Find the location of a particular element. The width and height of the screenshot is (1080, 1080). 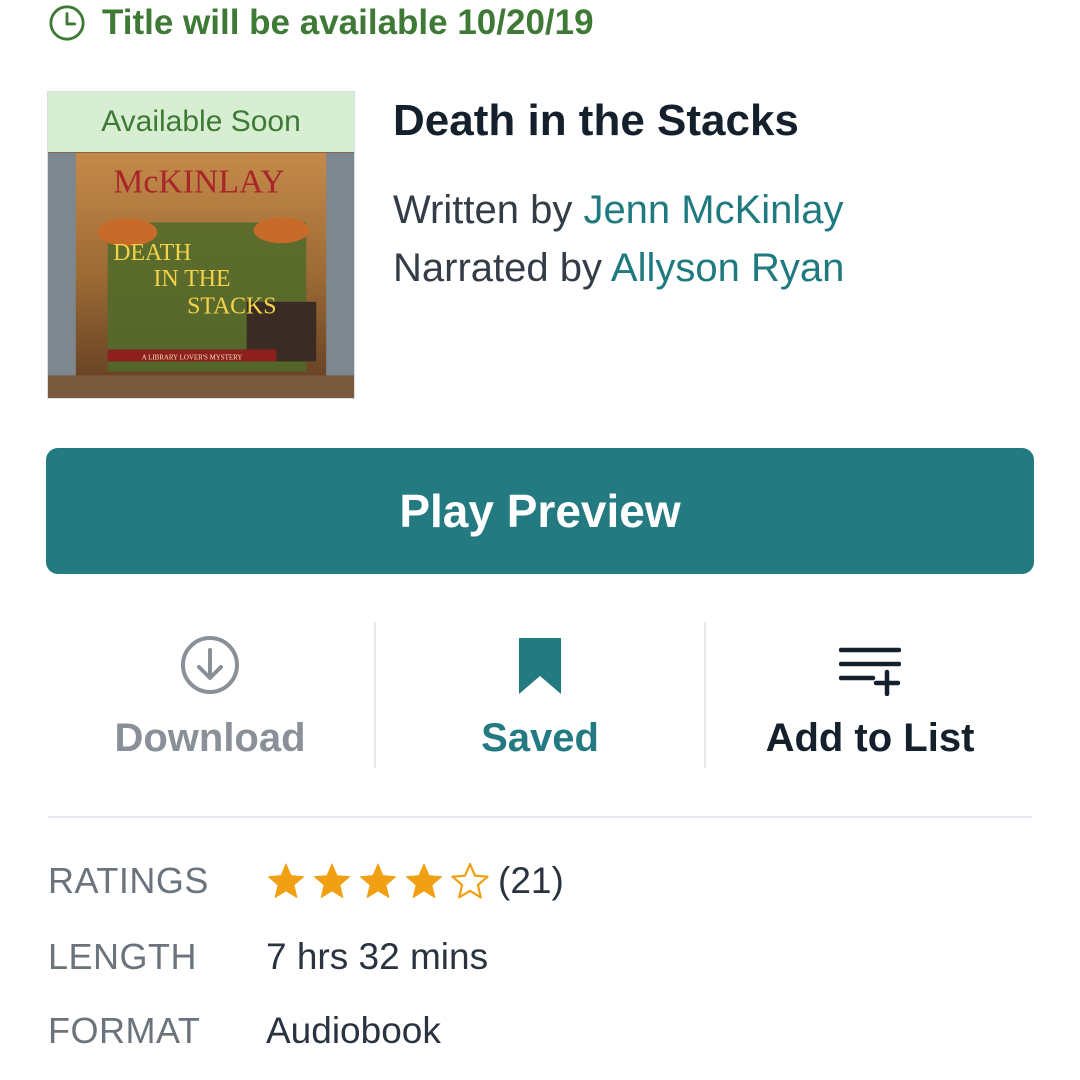

saved-button: Saved is located at coordinates (540, 695).